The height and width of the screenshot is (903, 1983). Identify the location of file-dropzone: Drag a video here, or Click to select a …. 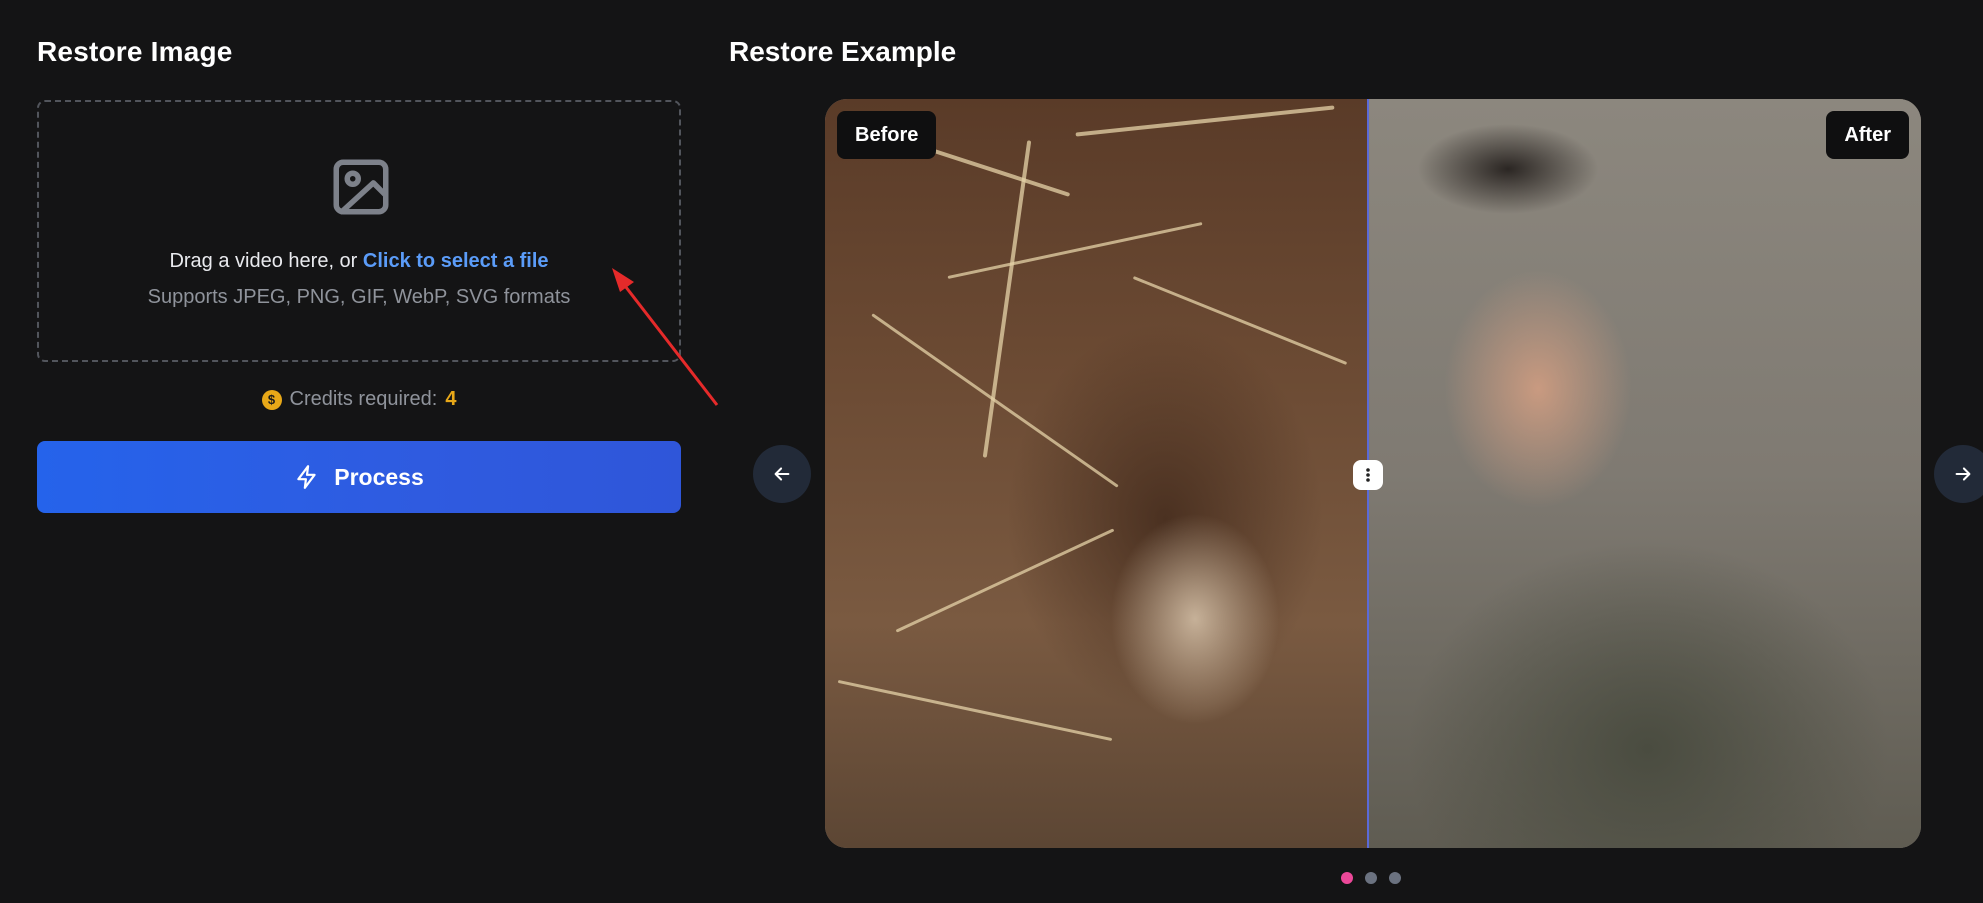
(359, 231).